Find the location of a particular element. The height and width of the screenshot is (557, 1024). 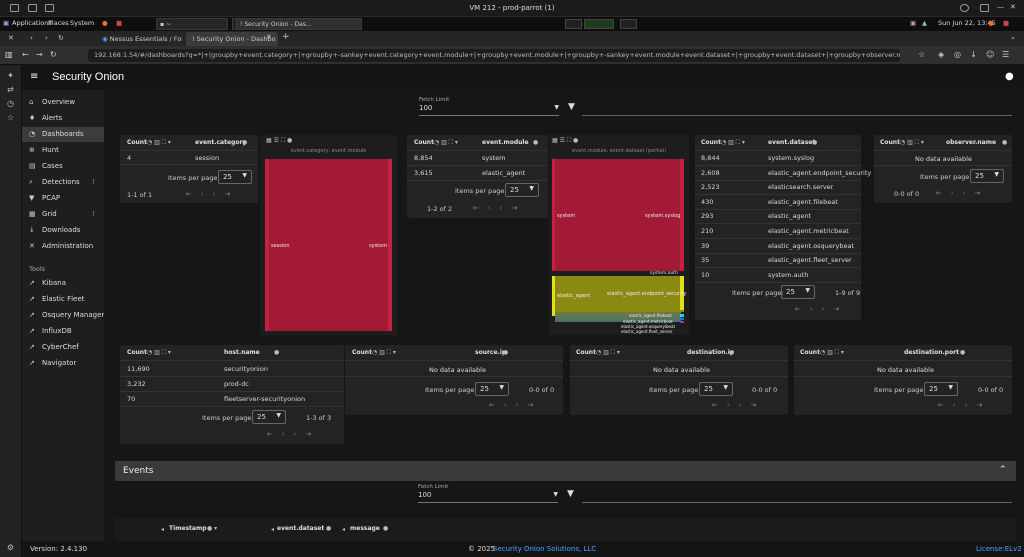

col-message: message is located at coordinates (365, 528).